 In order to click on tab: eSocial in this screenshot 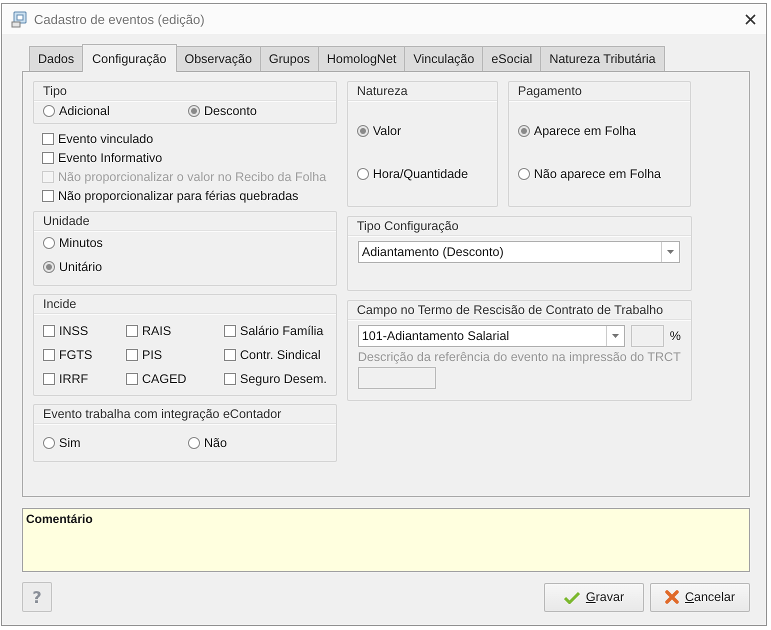, I will do `click(512, 58)`.